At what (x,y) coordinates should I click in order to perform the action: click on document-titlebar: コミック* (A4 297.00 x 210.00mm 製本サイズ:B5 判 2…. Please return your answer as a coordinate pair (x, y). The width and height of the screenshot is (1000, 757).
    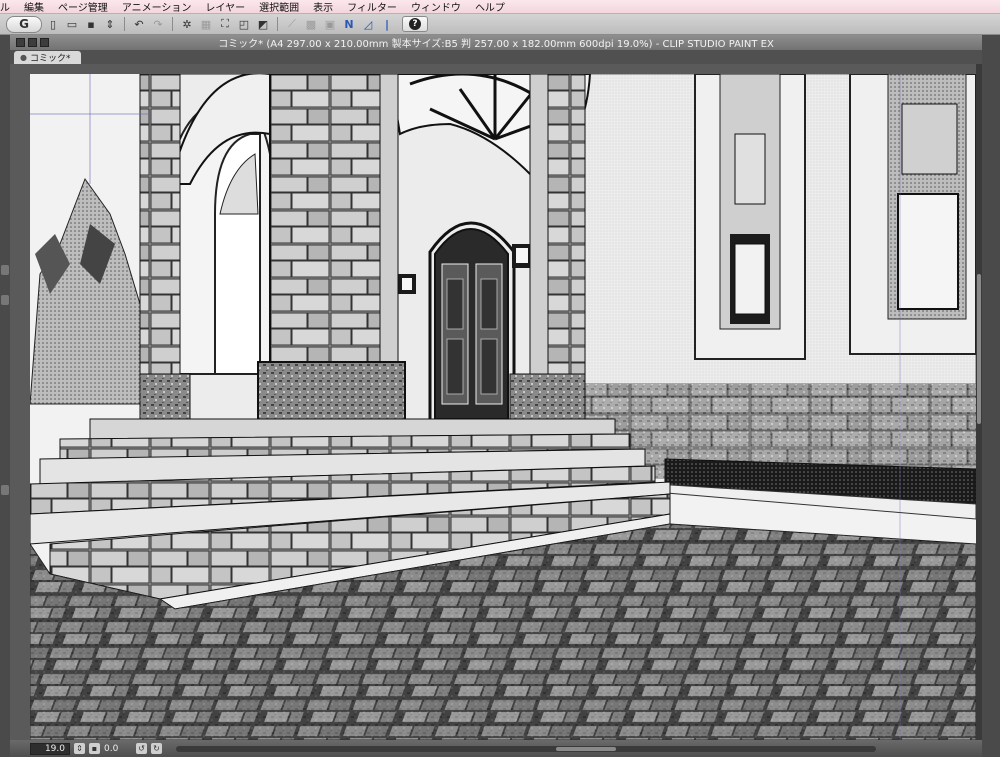
    Looking at the image, I should click on (496, 42).